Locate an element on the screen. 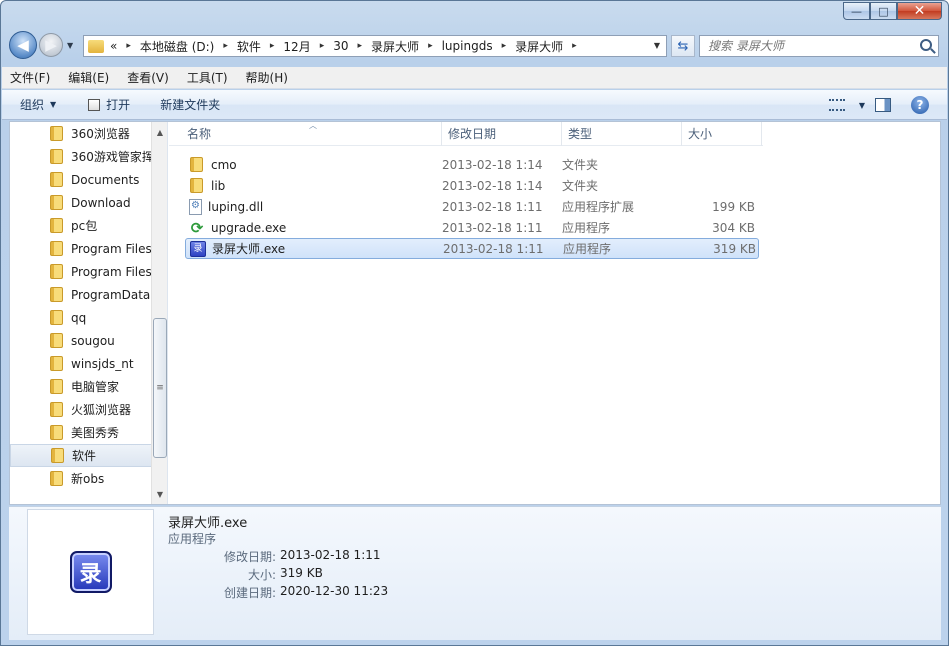  new-folder-button: 新建文件夹 is located at coordinates (190, 104).